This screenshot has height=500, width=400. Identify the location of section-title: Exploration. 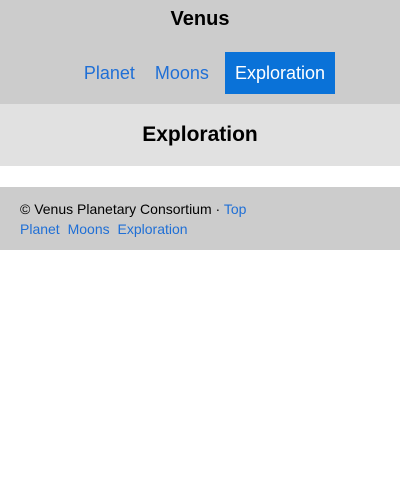
(200, 134).